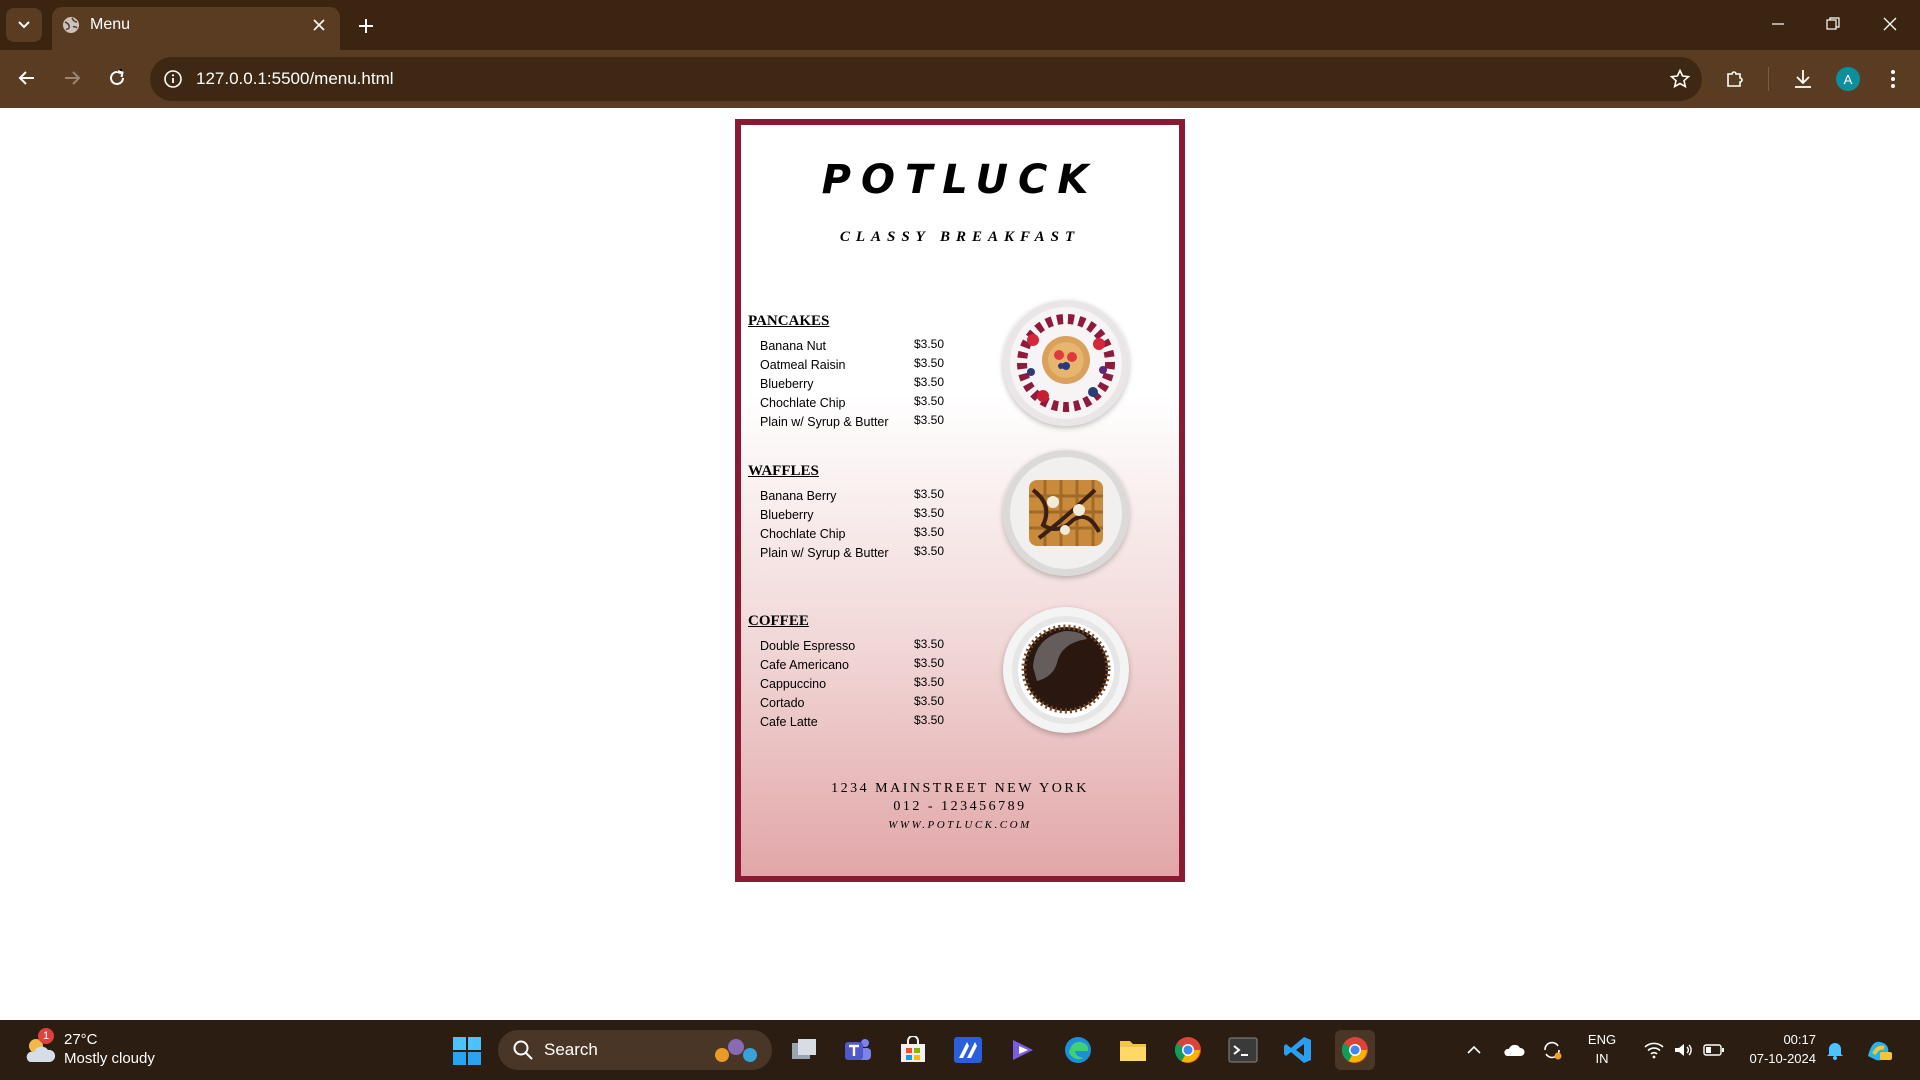 The height and width of the screenshot is (1080, 1920). I want to click on store-app, so click(913, 1050).